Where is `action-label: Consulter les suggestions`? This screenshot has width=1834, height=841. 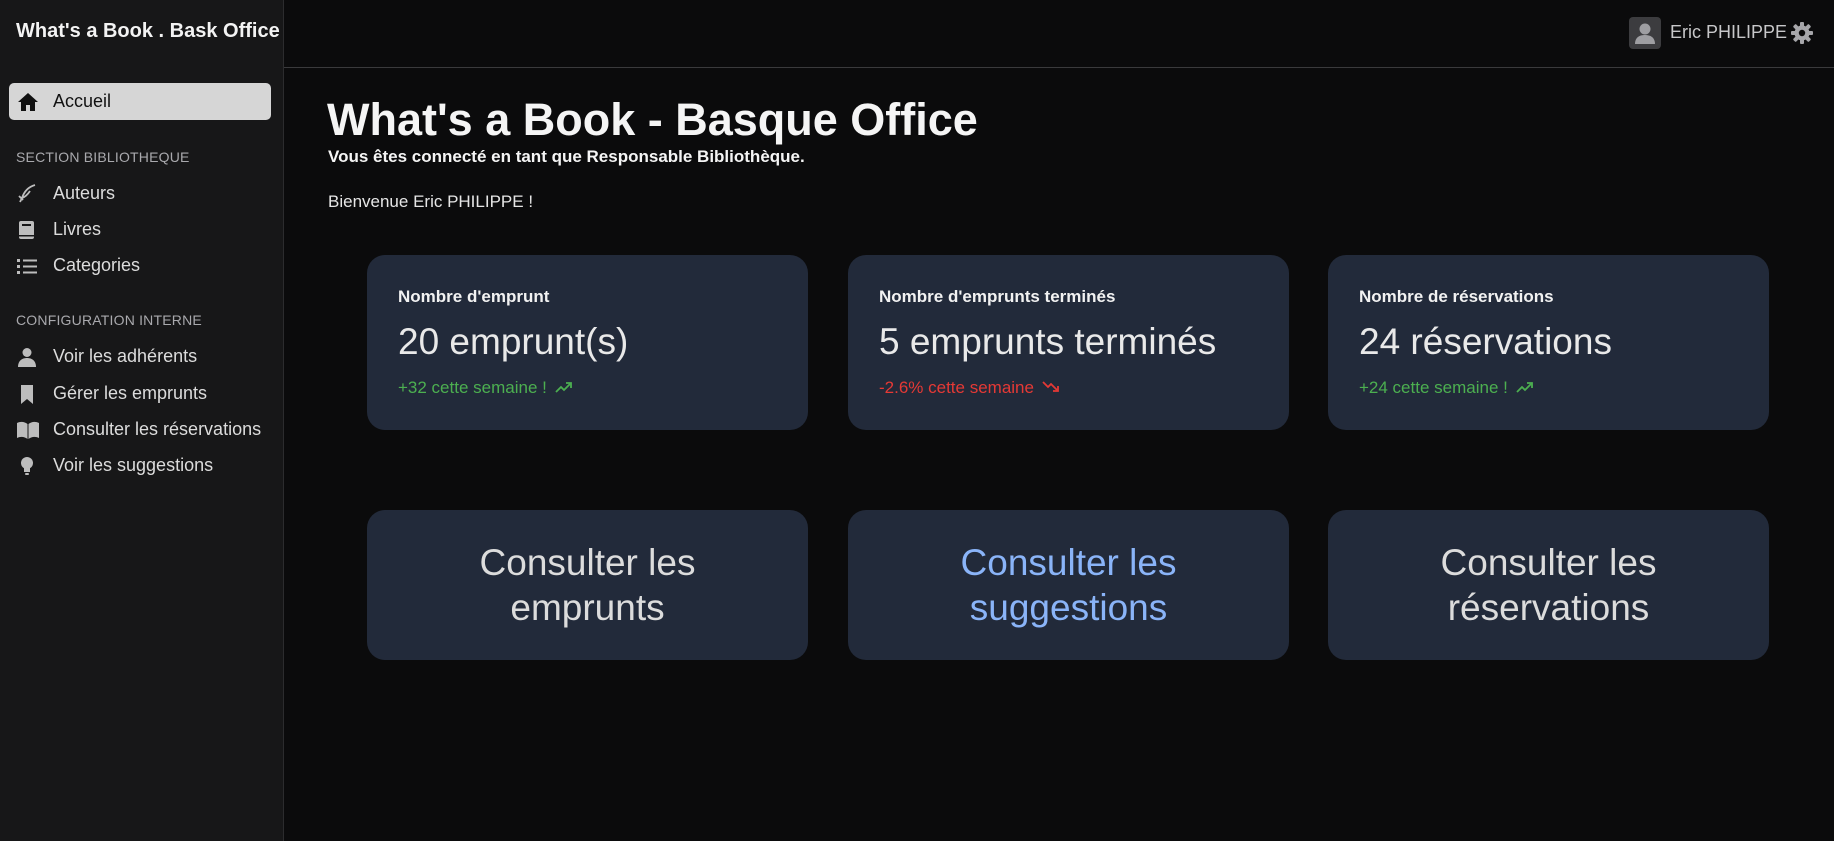
action-label: Consulter les suggestions is located at coordinates (1068, 585).